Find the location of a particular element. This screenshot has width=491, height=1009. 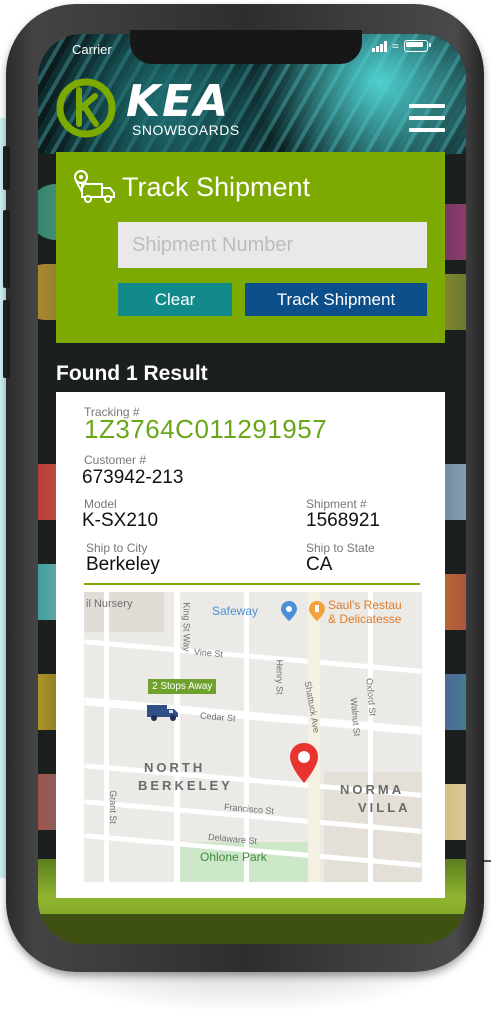

map-poi-sauls: Saul's Restau & Delicatesse is located at coordinates (365, 612).